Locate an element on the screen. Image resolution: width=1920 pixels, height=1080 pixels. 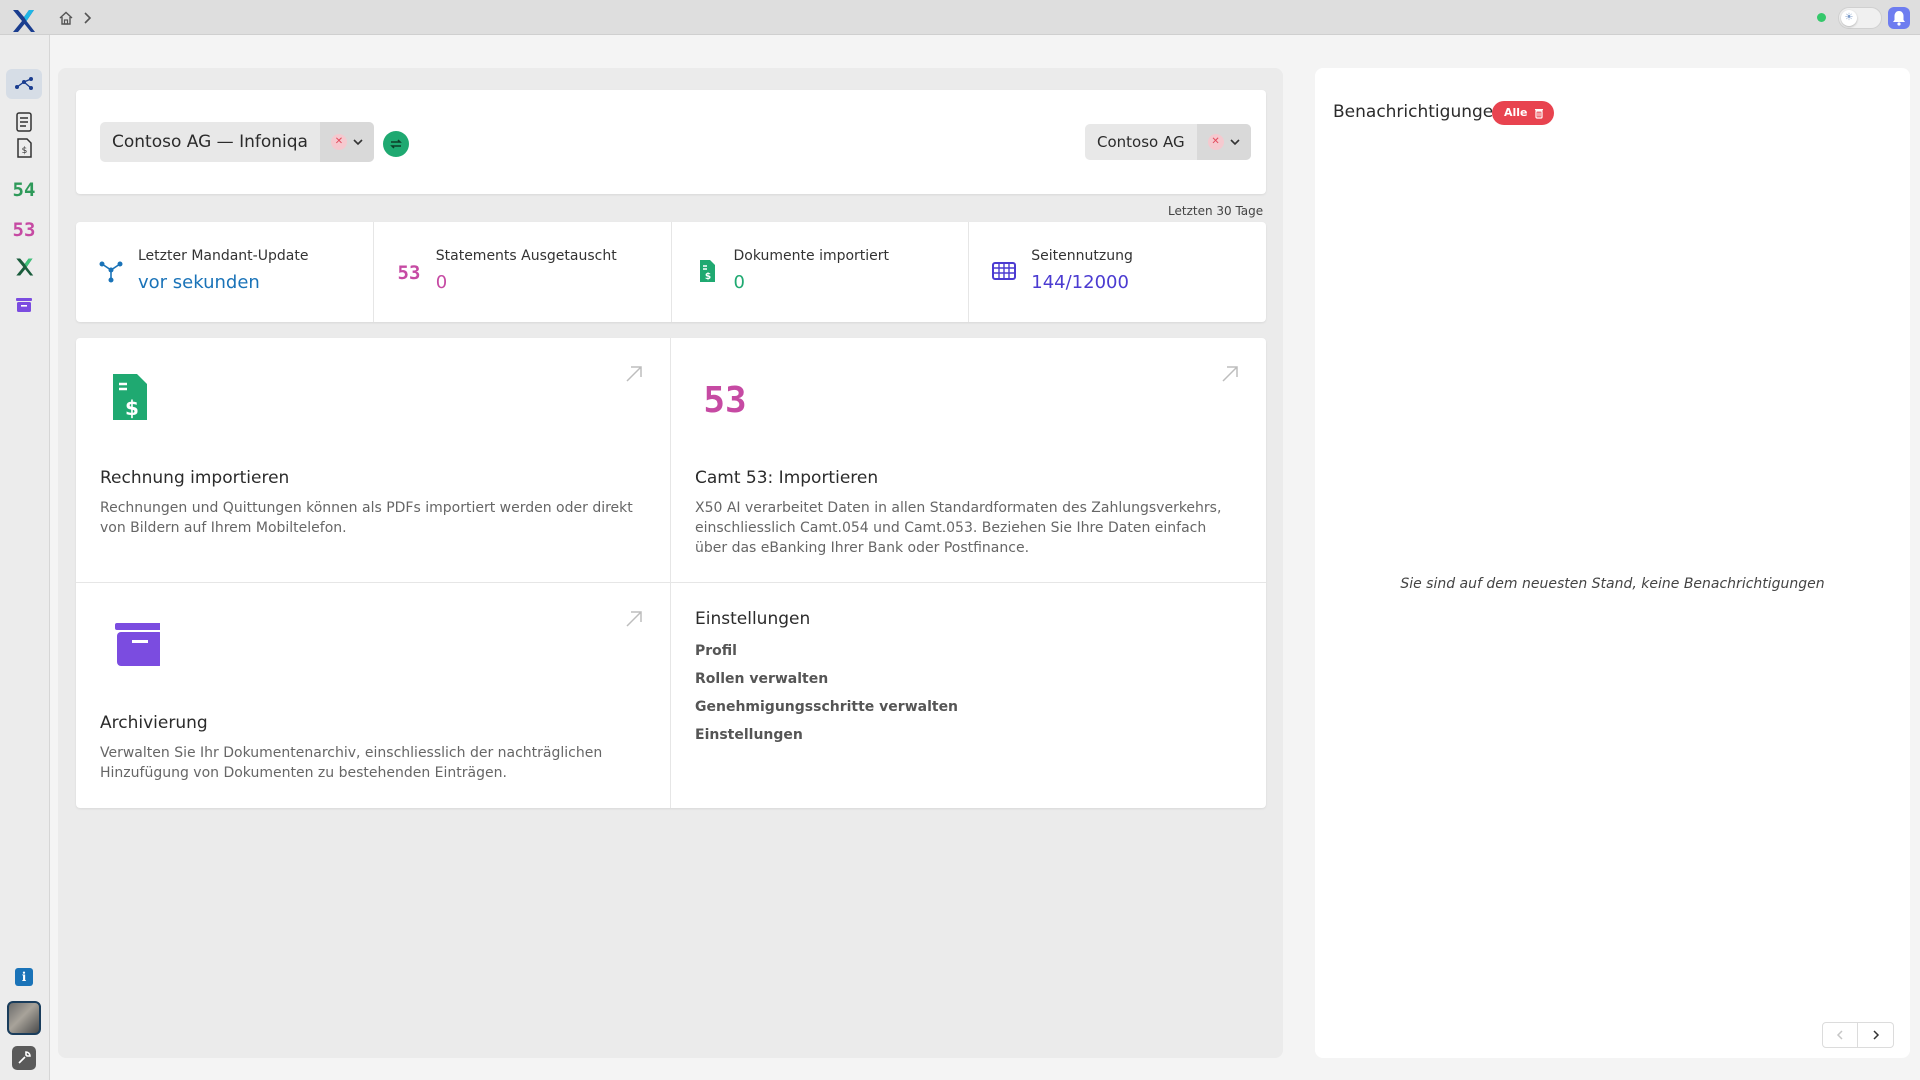
sync-button is located at coordinates (396, 144).